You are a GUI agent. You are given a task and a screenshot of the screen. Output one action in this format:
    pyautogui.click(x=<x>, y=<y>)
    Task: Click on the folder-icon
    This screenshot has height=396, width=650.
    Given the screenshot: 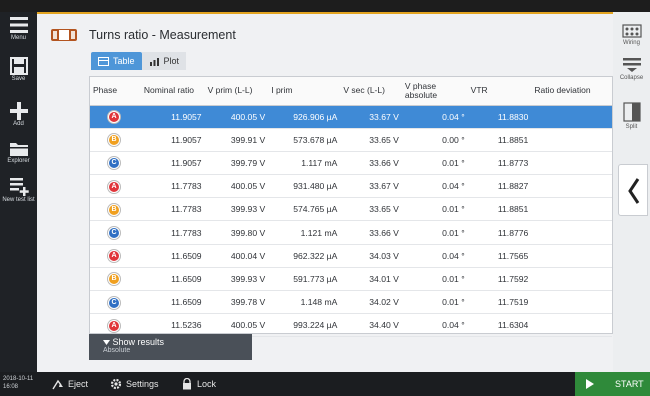 What is the action you would take?
    pyautogui.click(x=18, y=149)
    